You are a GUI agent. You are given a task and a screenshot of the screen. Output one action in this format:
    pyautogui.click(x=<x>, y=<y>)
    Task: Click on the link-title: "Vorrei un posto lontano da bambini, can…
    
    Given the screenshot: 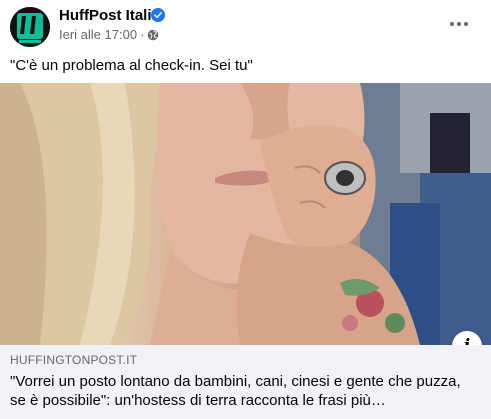 What is the action you would take?
    pyautogui.click(x=245, y=391)
    